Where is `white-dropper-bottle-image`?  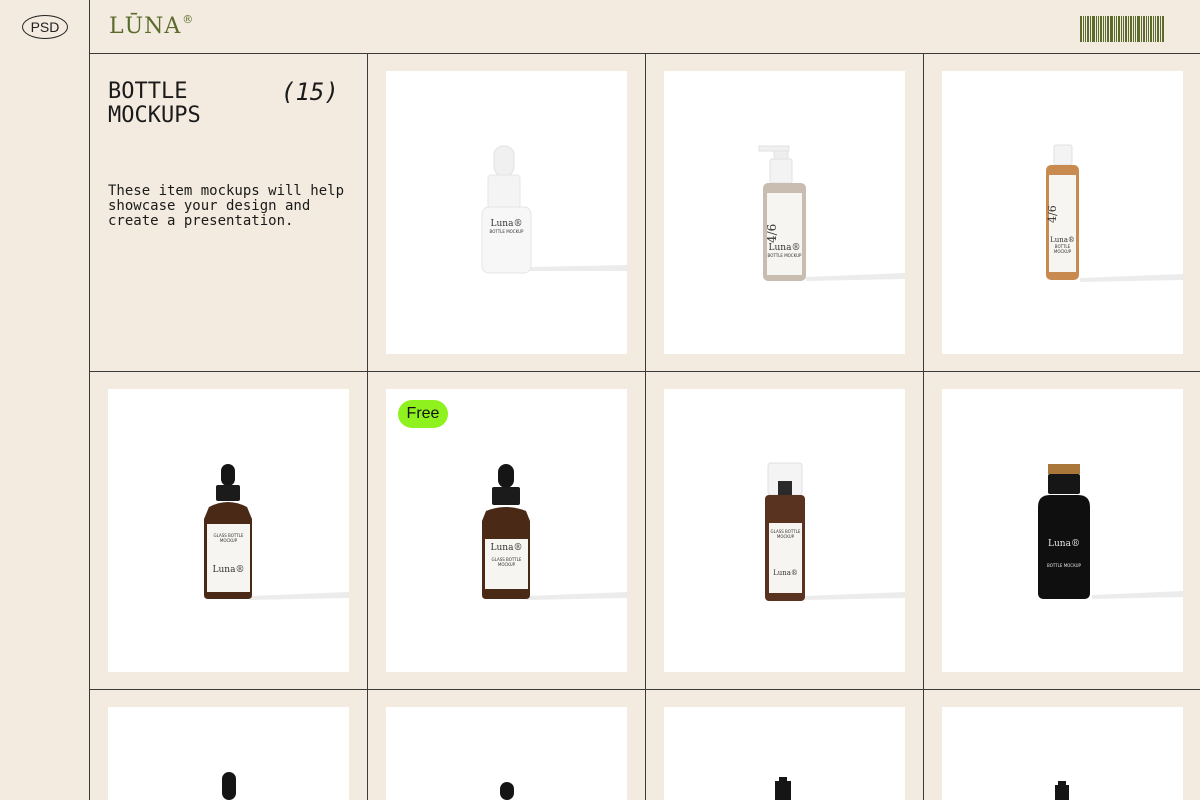
white-dropper-bottle-image is located at coordinates (554, 209).